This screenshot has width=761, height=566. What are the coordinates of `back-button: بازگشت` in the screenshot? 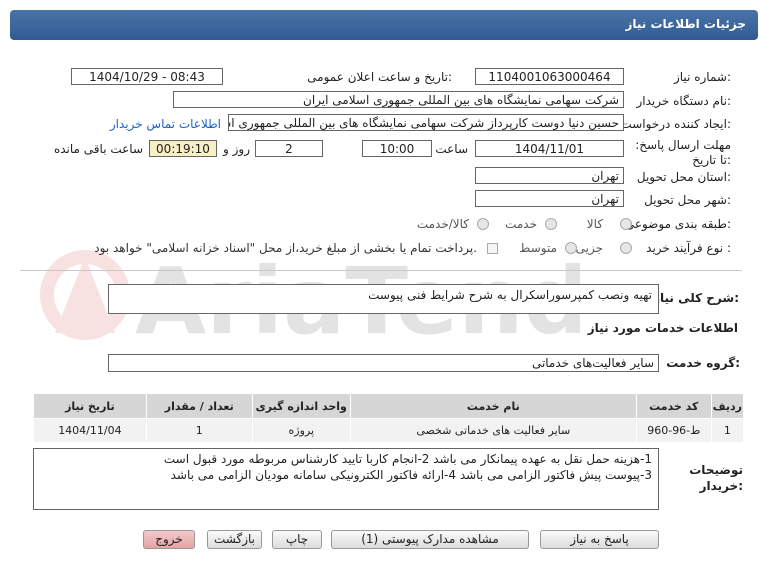 It's located at (234, 539).